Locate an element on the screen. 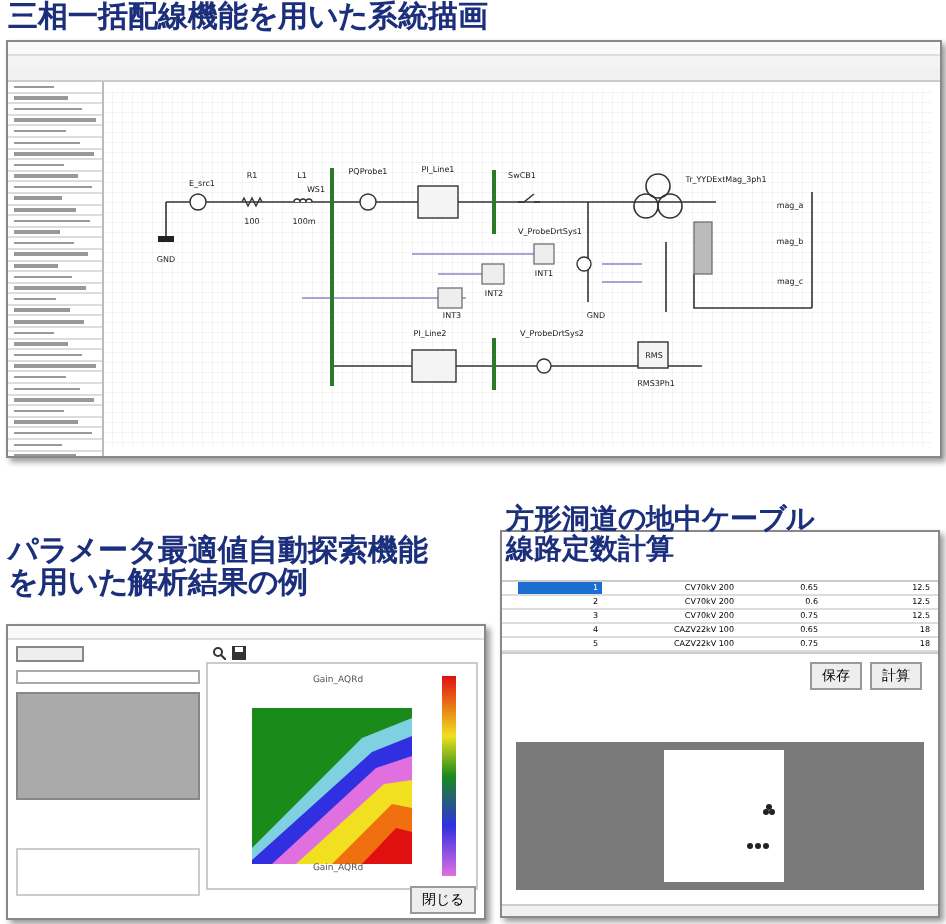 This screenshot has height=924, width=946. inductor-icon is located at coordinates (303, 200).